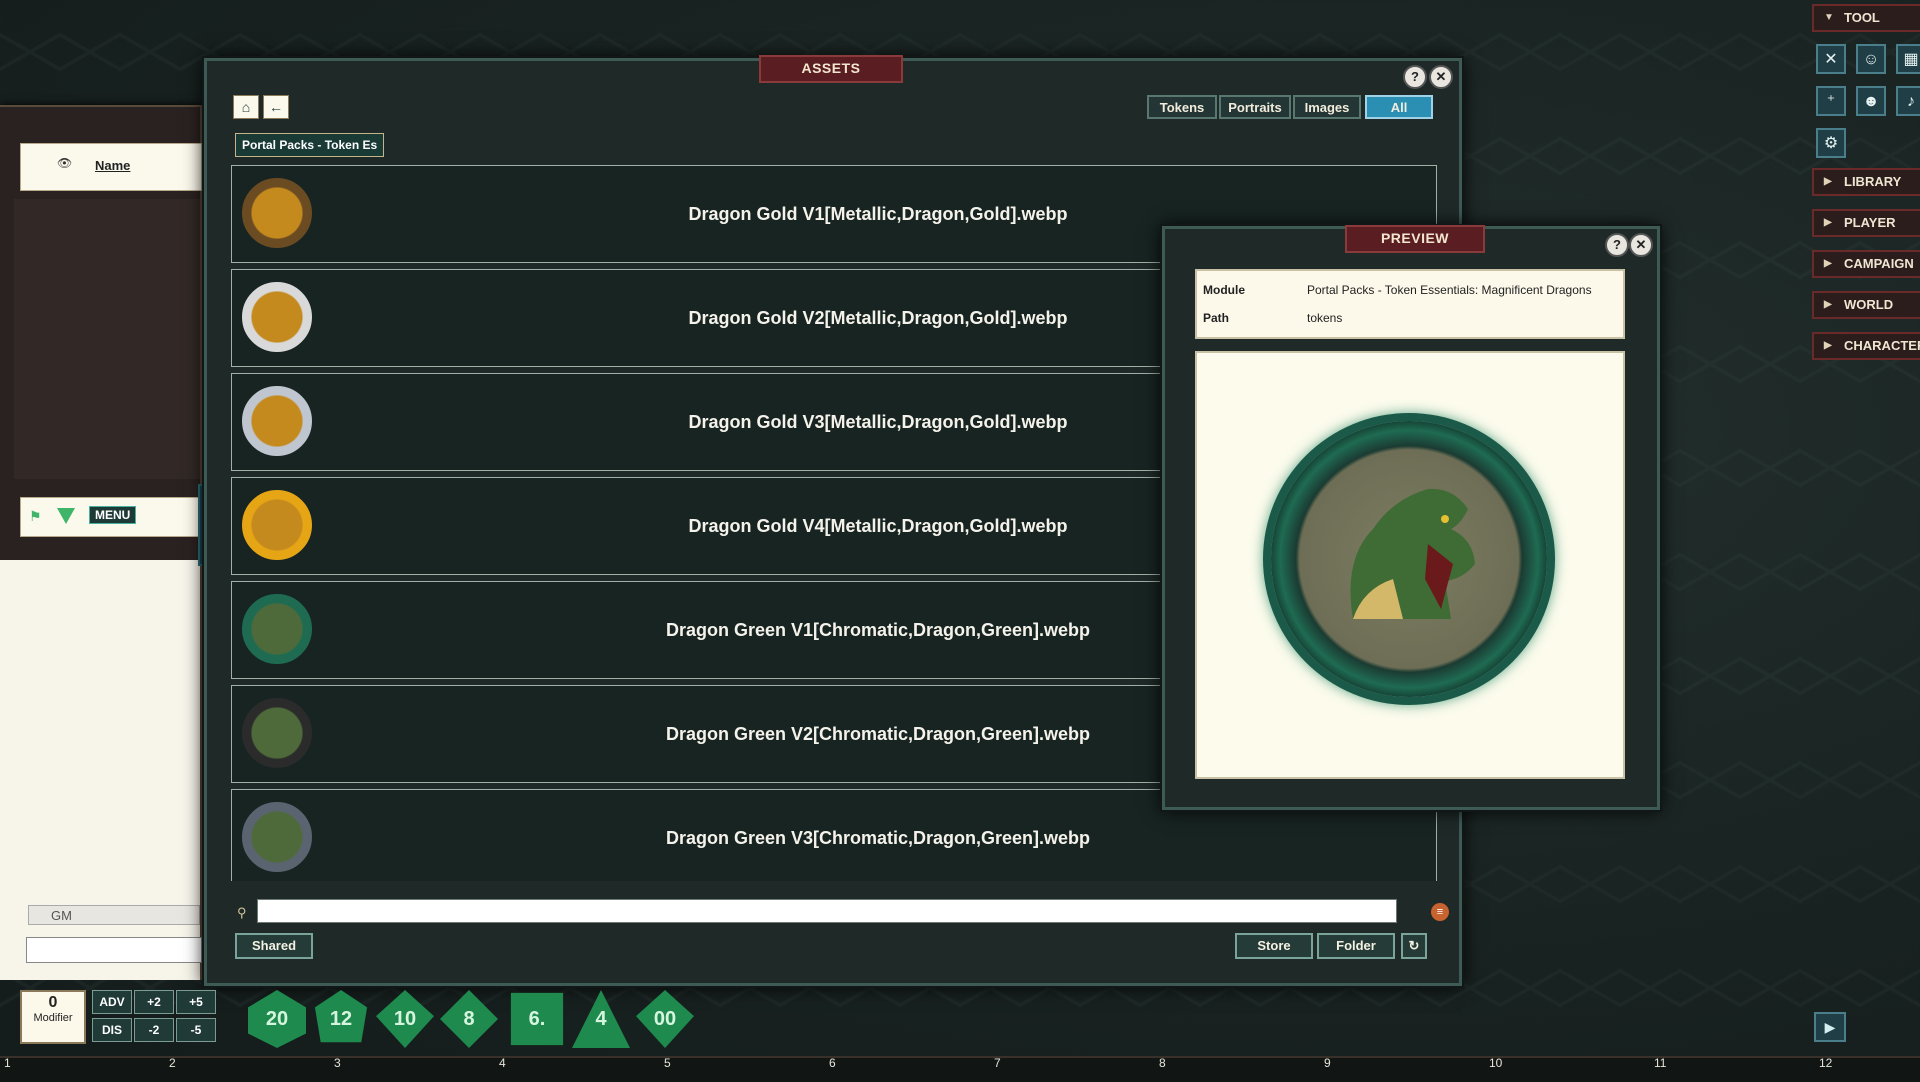 This screenshot has width=1920, height=1082. What do you see at coordinates (1415, 239) in the screenshot?
I see `preview-title: PREVIEW` at bounding box center [1415, 239].